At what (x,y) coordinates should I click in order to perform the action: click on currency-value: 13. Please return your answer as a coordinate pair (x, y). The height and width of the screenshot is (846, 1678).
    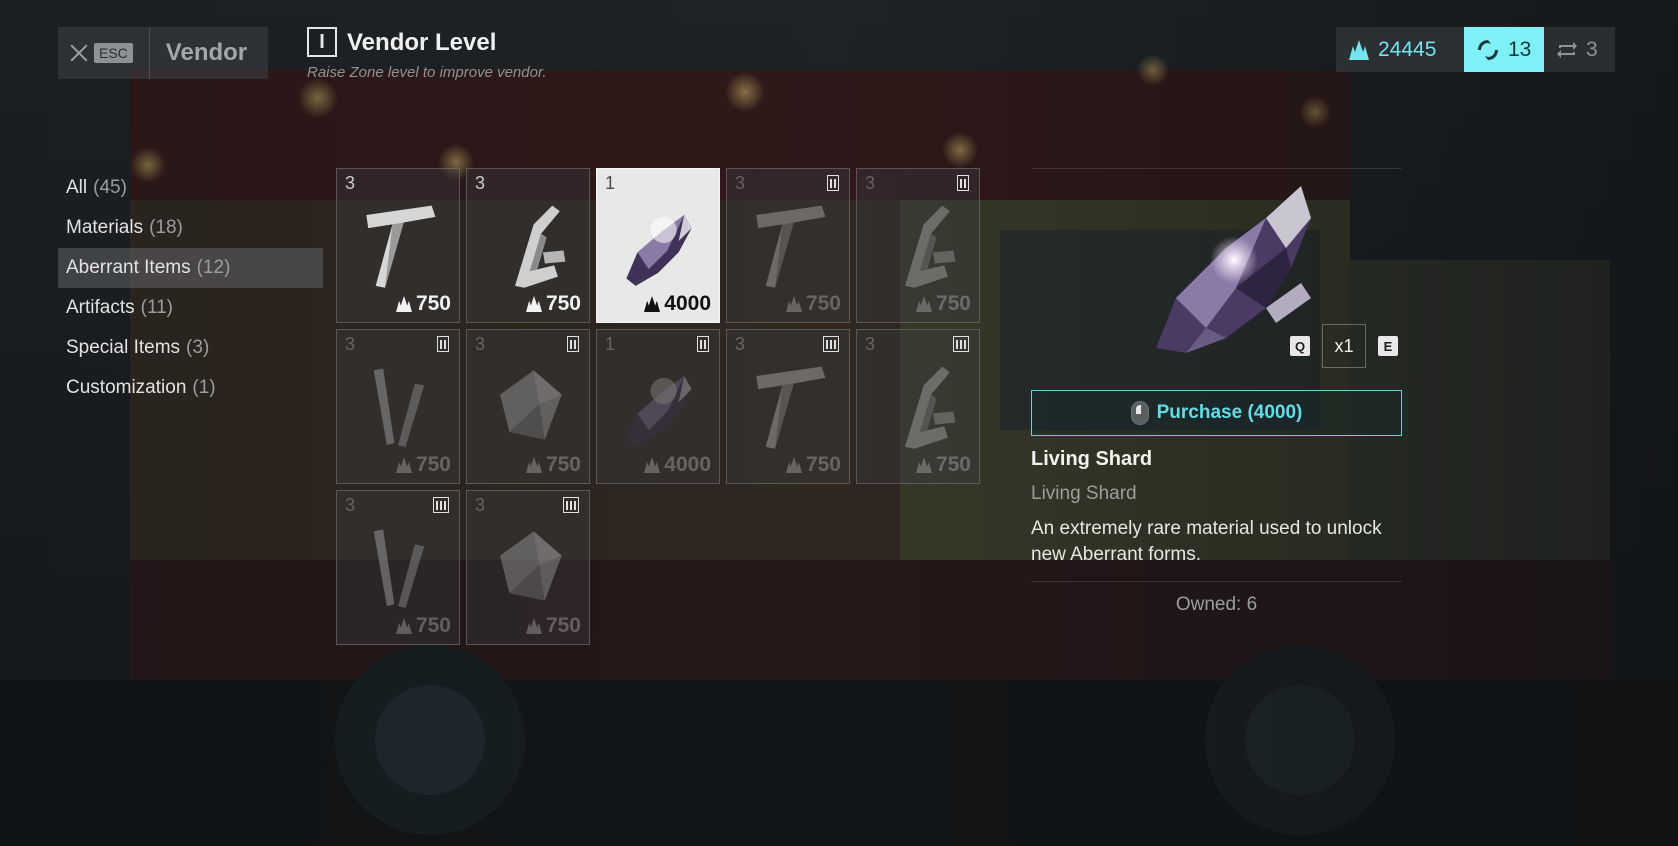
    Looking at the image, I should click on (1520, 49).